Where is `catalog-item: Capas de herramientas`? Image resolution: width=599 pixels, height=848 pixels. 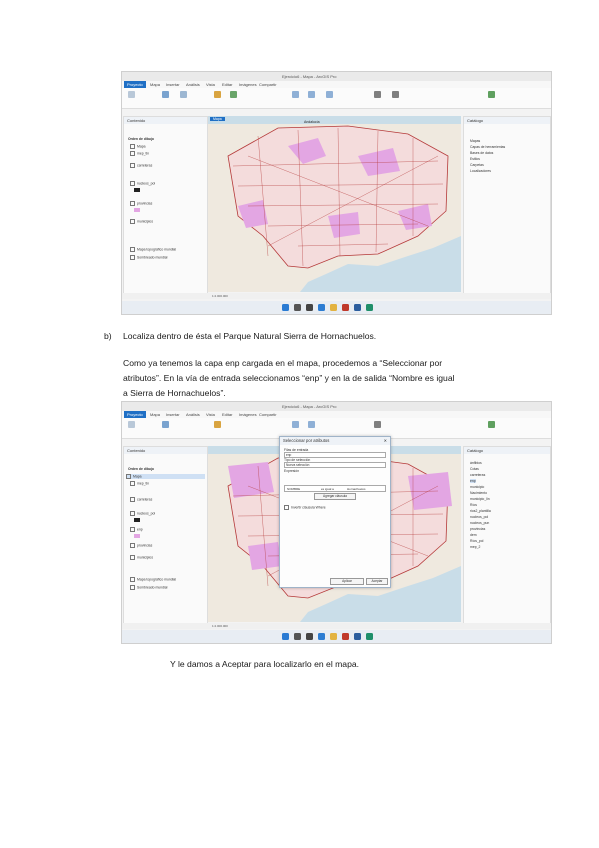 catalog-item: Capas de herramientas is located at coordinates (487, 147).